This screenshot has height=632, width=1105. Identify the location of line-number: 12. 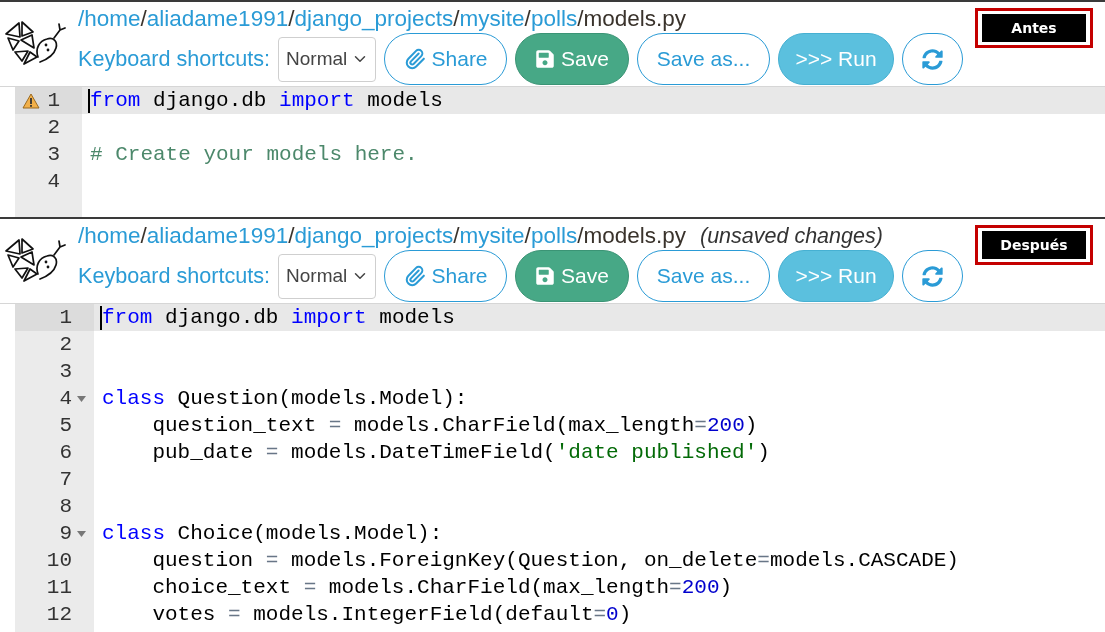
(59, 615).